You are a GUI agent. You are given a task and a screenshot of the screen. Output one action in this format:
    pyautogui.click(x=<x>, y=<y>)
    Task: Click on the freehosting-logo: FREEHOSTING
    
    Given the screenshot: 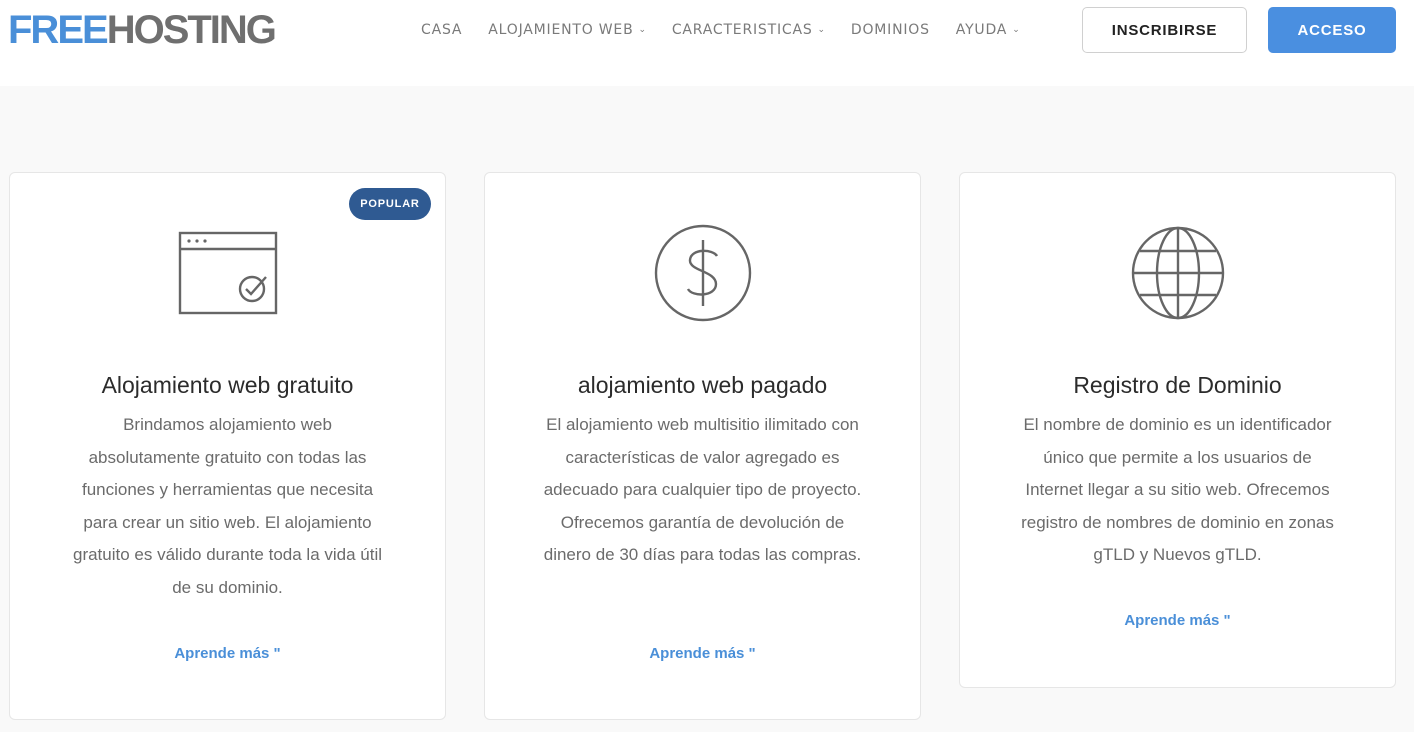 What is the action you would take?
    pyautogui.click(x=142, y=30)
    